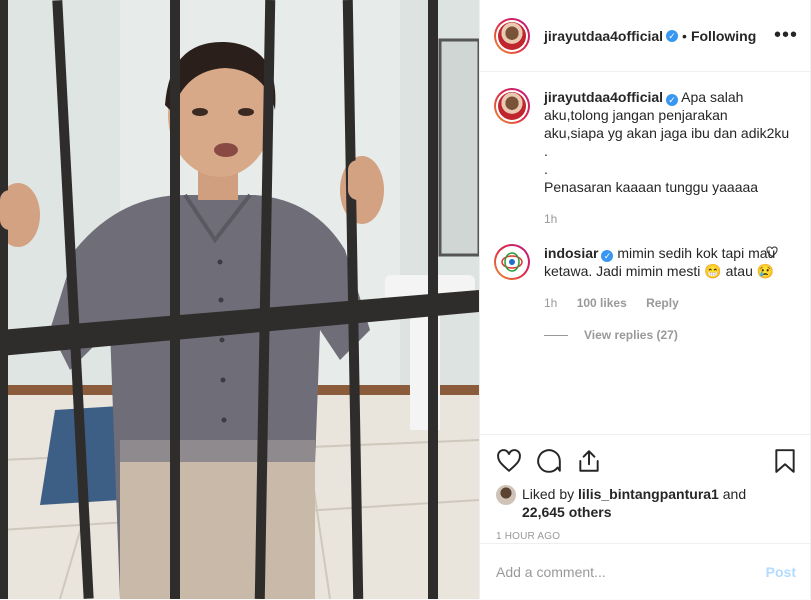 The height and width of the screenshot is (600, 811). I want to click on commenter-username: indosiar, so click(571, 253).